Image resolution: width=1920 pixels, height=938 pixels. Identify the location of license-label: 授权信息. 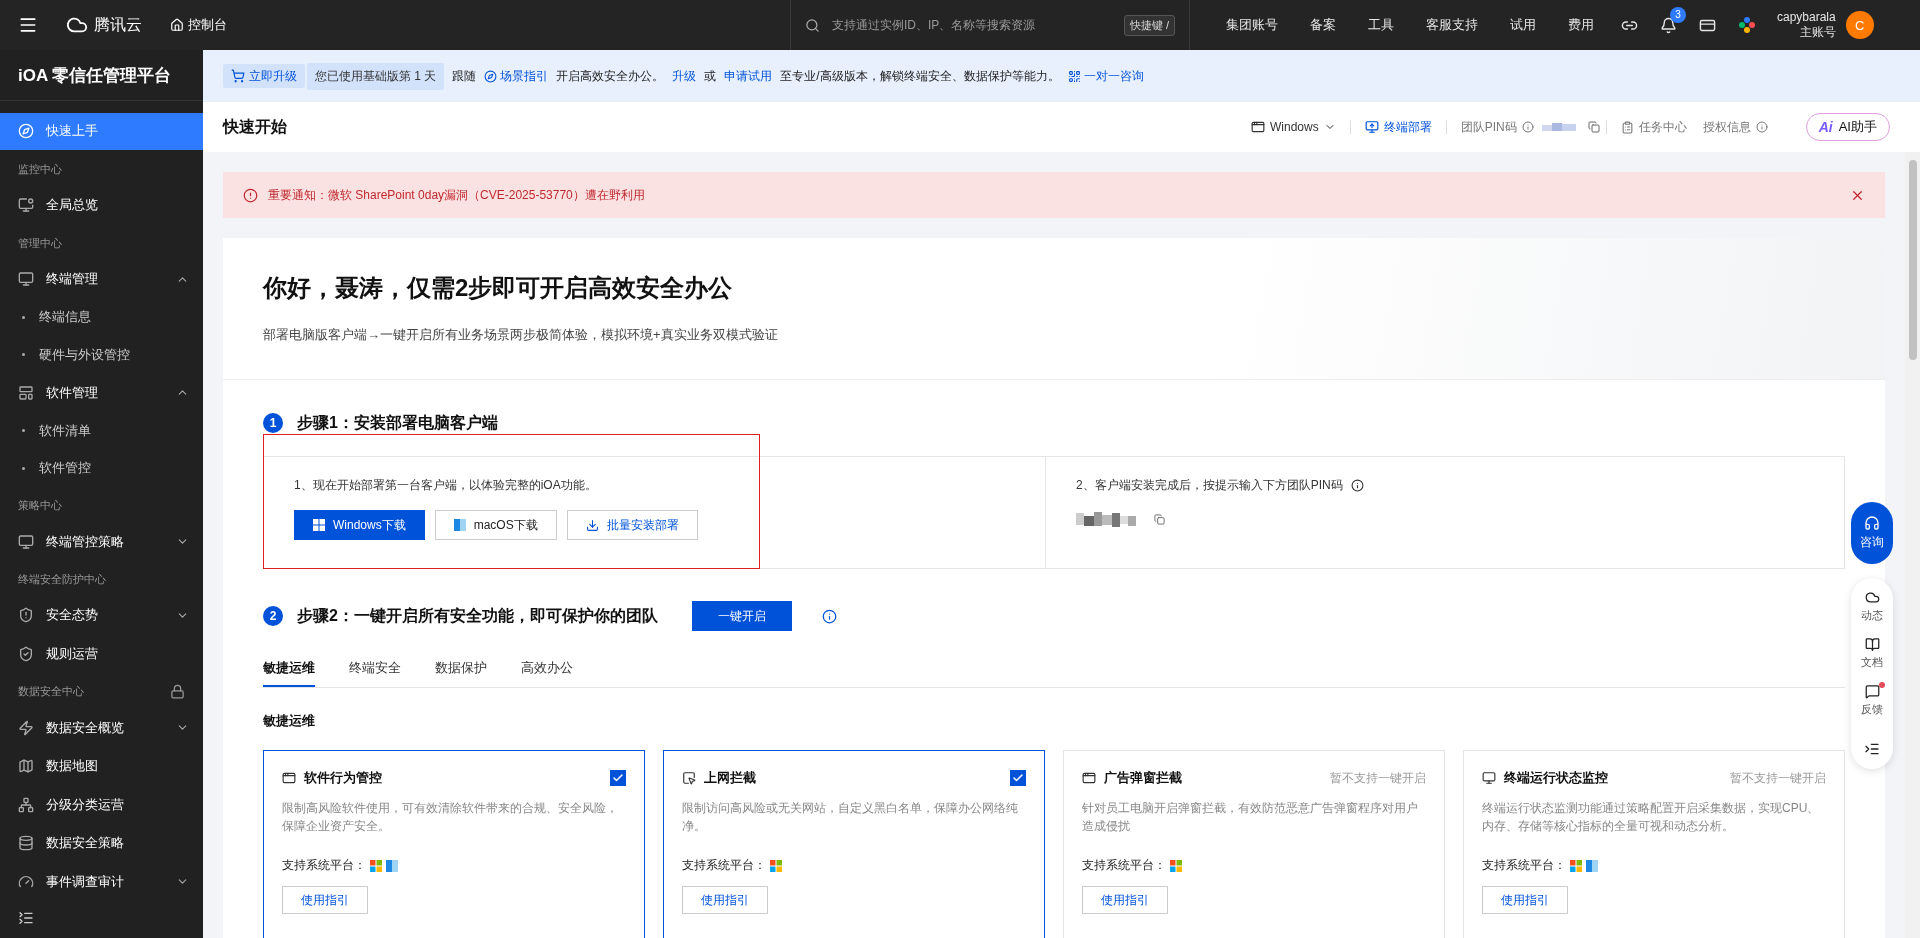
(1726, 127).